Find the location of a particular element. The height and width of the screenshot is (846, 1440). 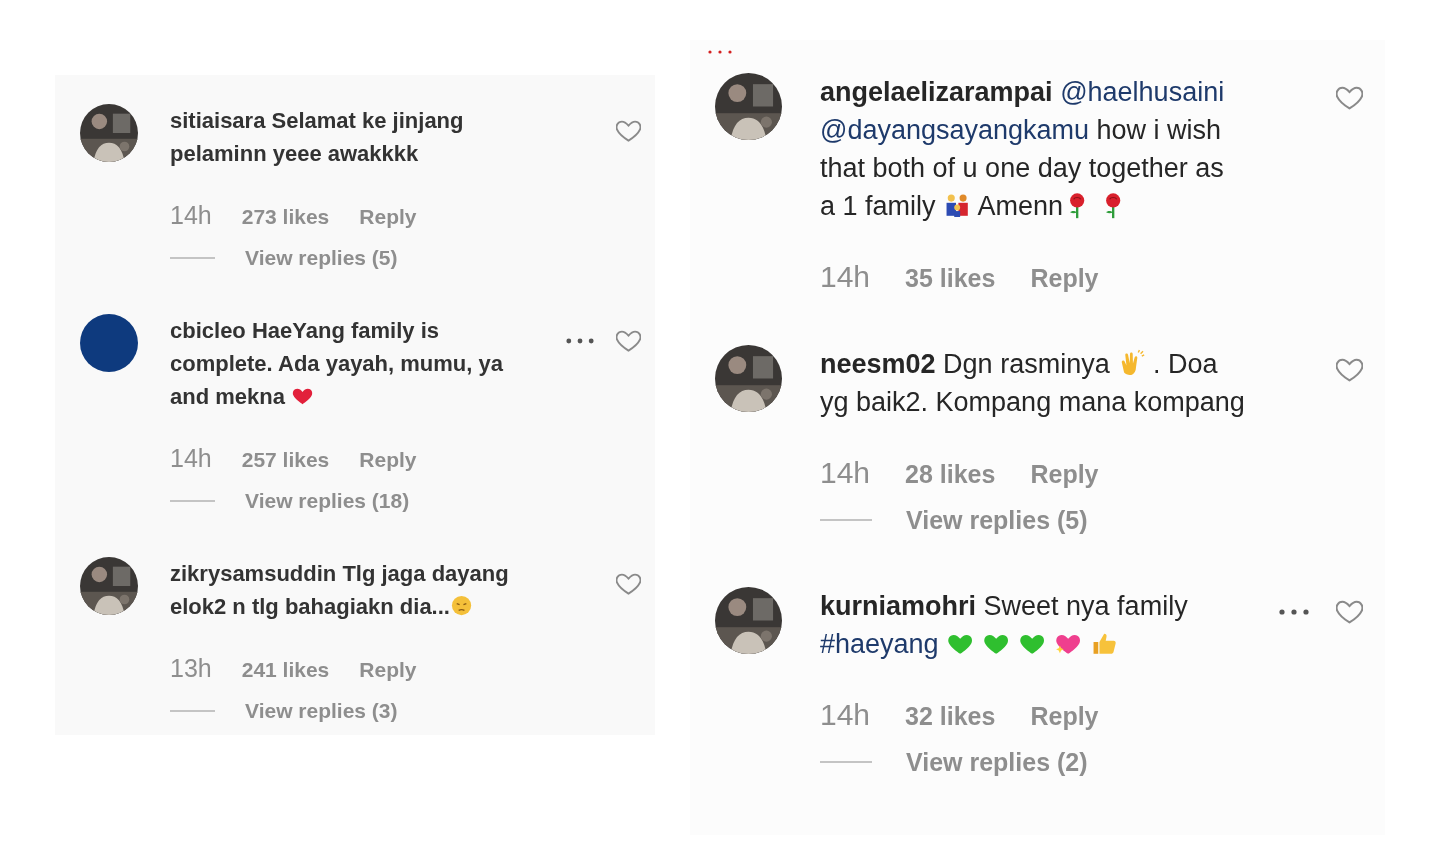

view-replies-button: View replies (2) is located at coordinates (997, 762).